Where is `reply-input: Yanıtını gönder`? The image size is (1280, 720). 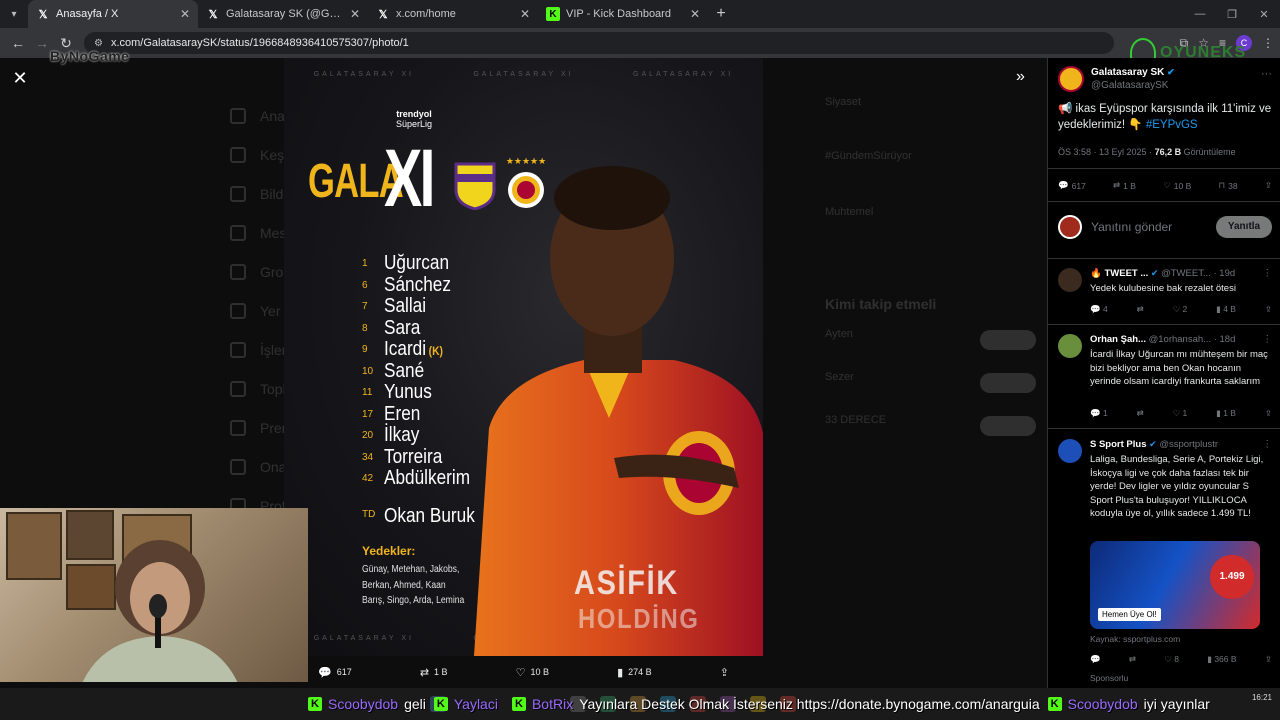
reply-input: Yanıtını gönder is located at coordinates (1131, 227).